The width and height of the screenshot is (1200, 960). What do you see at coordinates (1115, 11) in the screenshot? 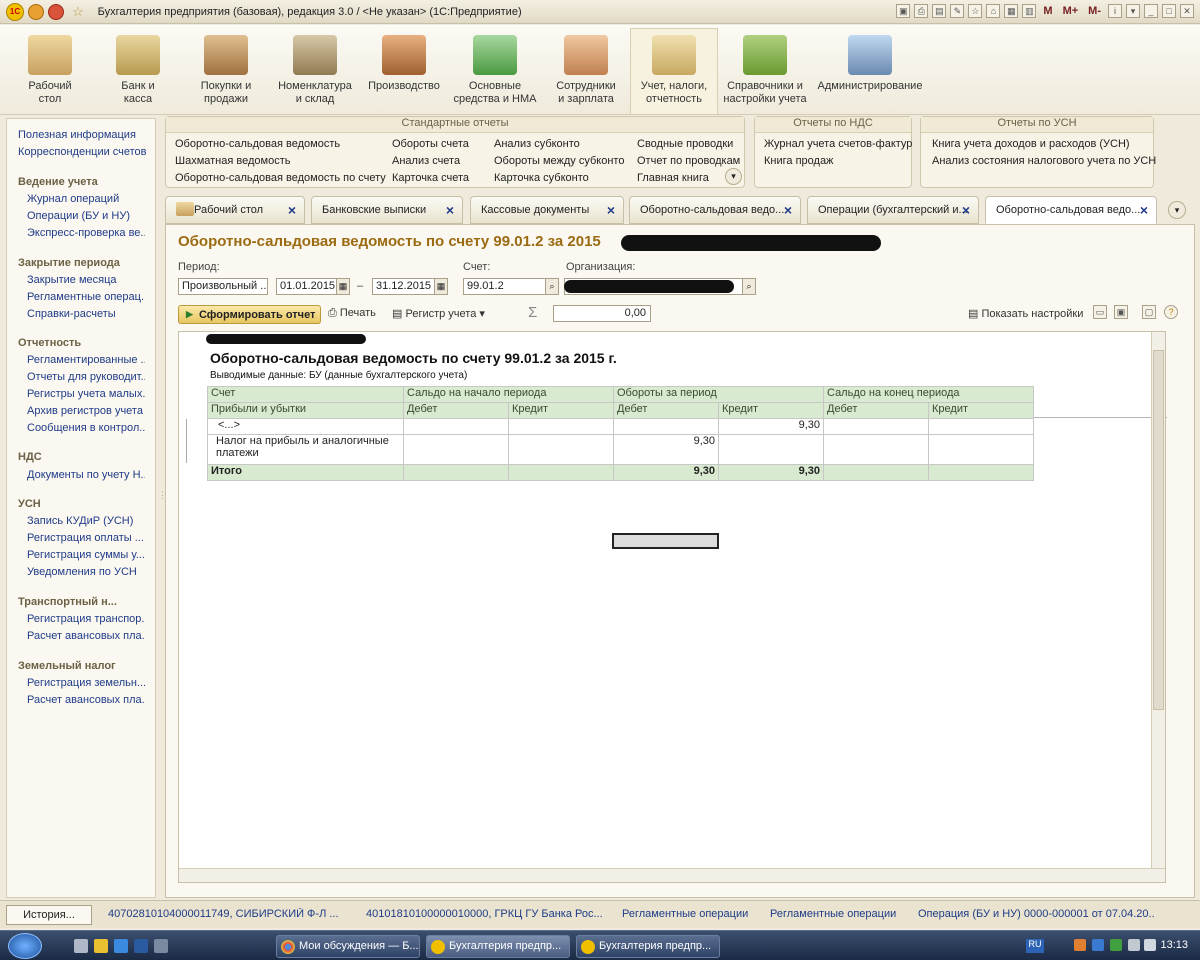
I see `info-icon: i` at bounding box center [1115, 11].